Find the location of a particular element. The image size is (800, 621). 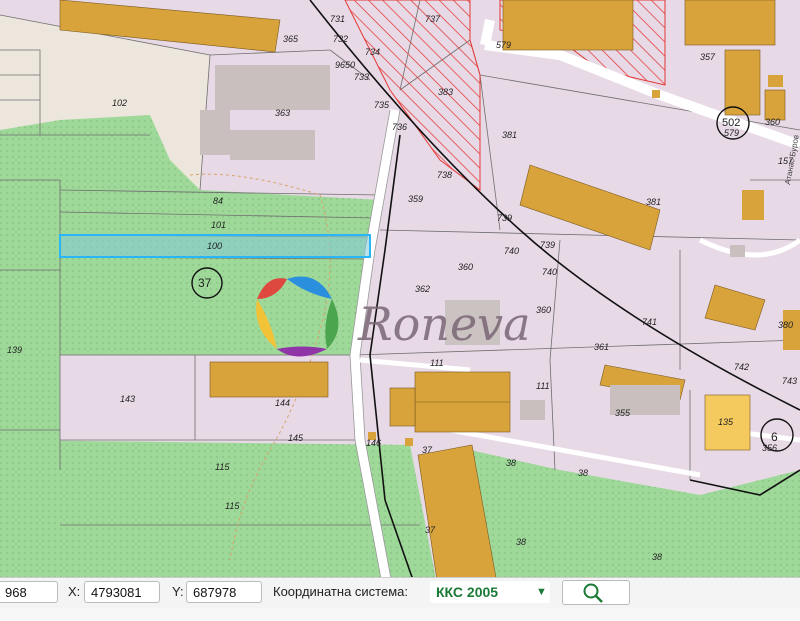

parcel-label: 733 is located at coordinates (361, 77).